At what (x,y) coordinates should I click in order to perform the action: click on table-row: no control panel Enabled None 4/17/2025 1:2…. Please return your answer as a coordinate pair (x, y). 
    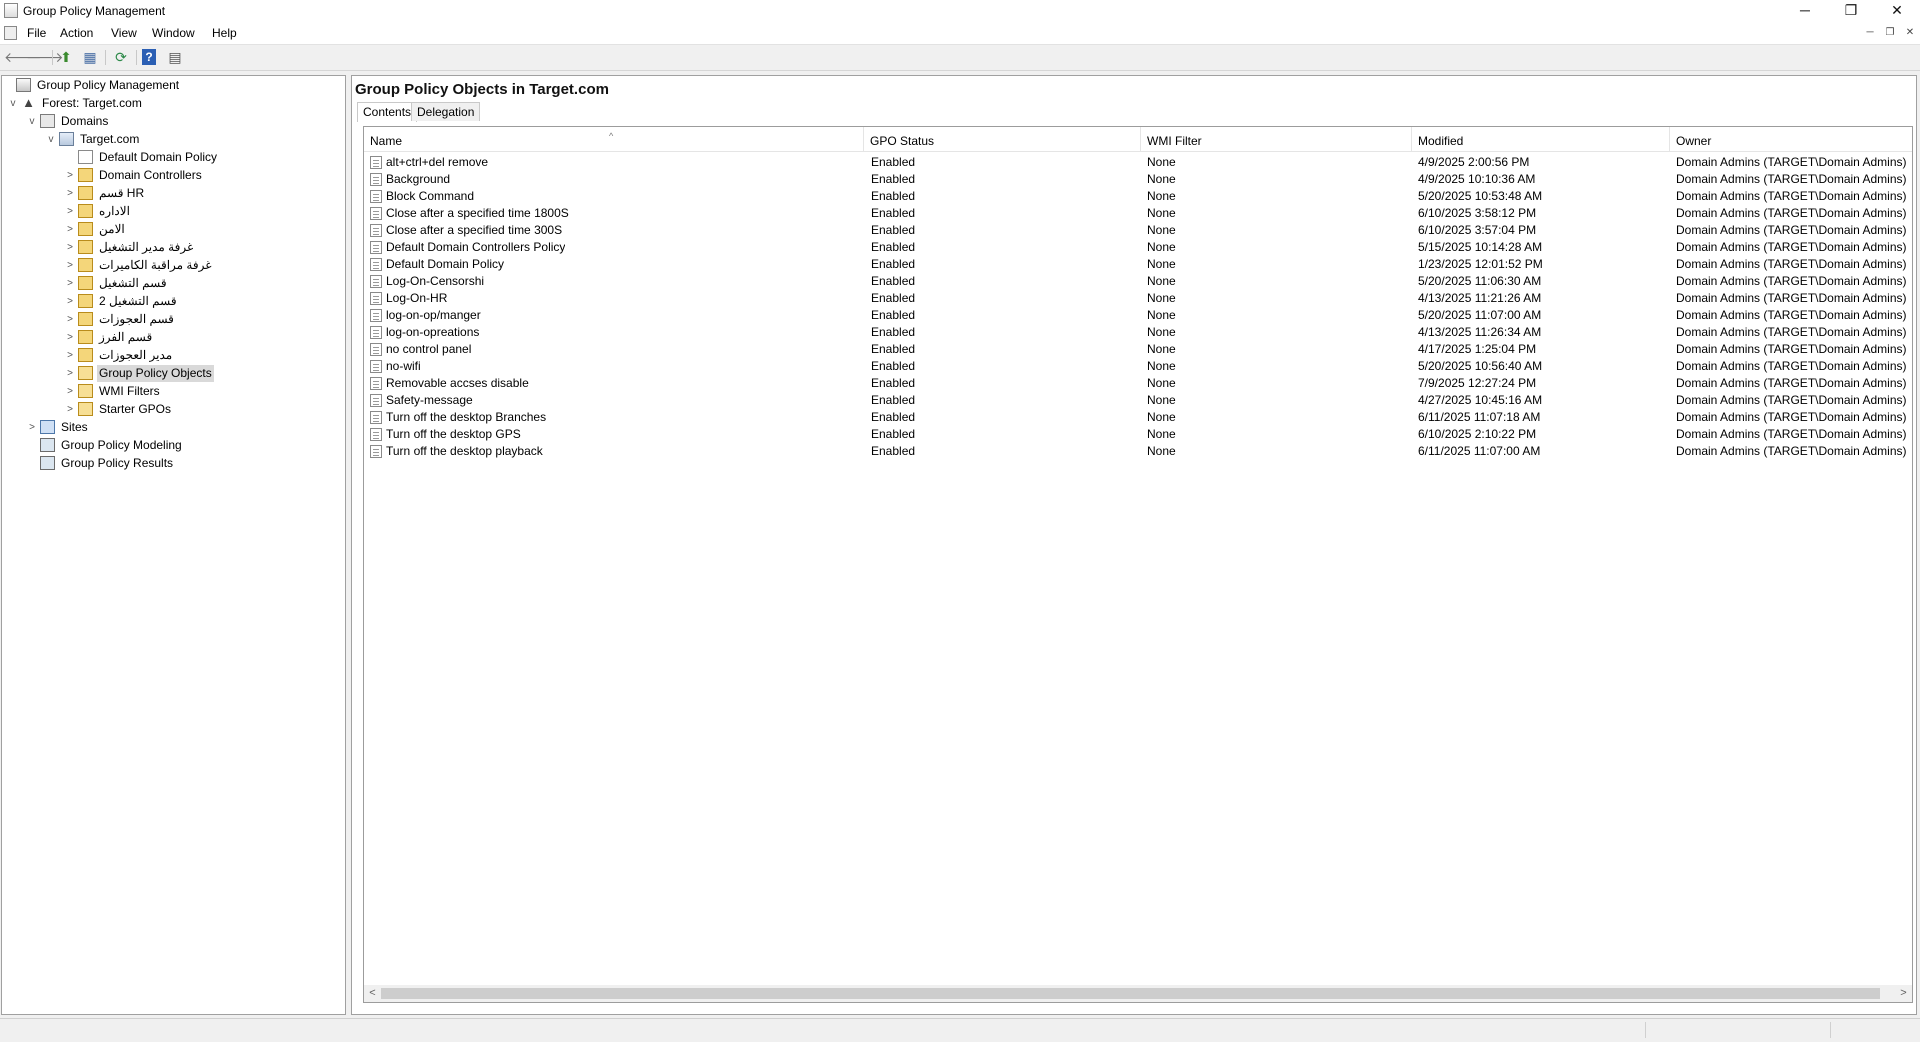
    Looking at the image, I should click on (1138, 349).